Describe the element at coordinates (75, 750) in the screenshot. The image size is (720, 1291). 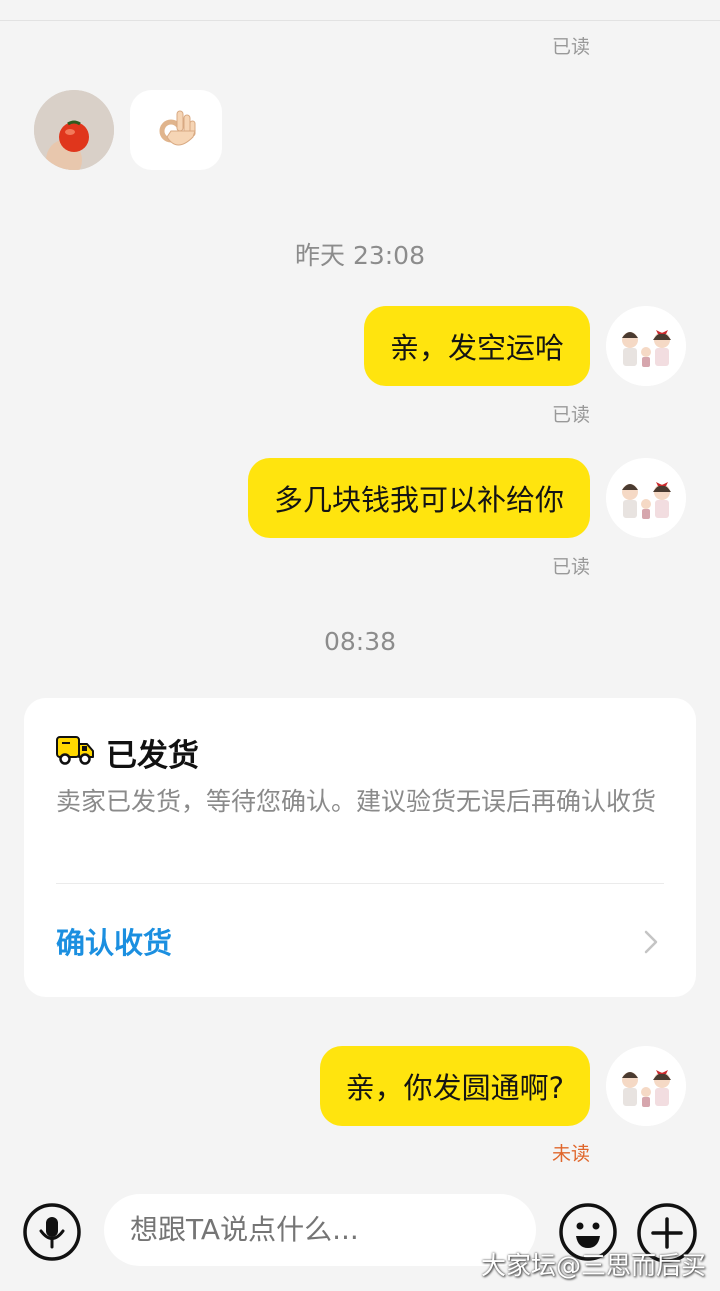
I see `truck-icon` at that location.